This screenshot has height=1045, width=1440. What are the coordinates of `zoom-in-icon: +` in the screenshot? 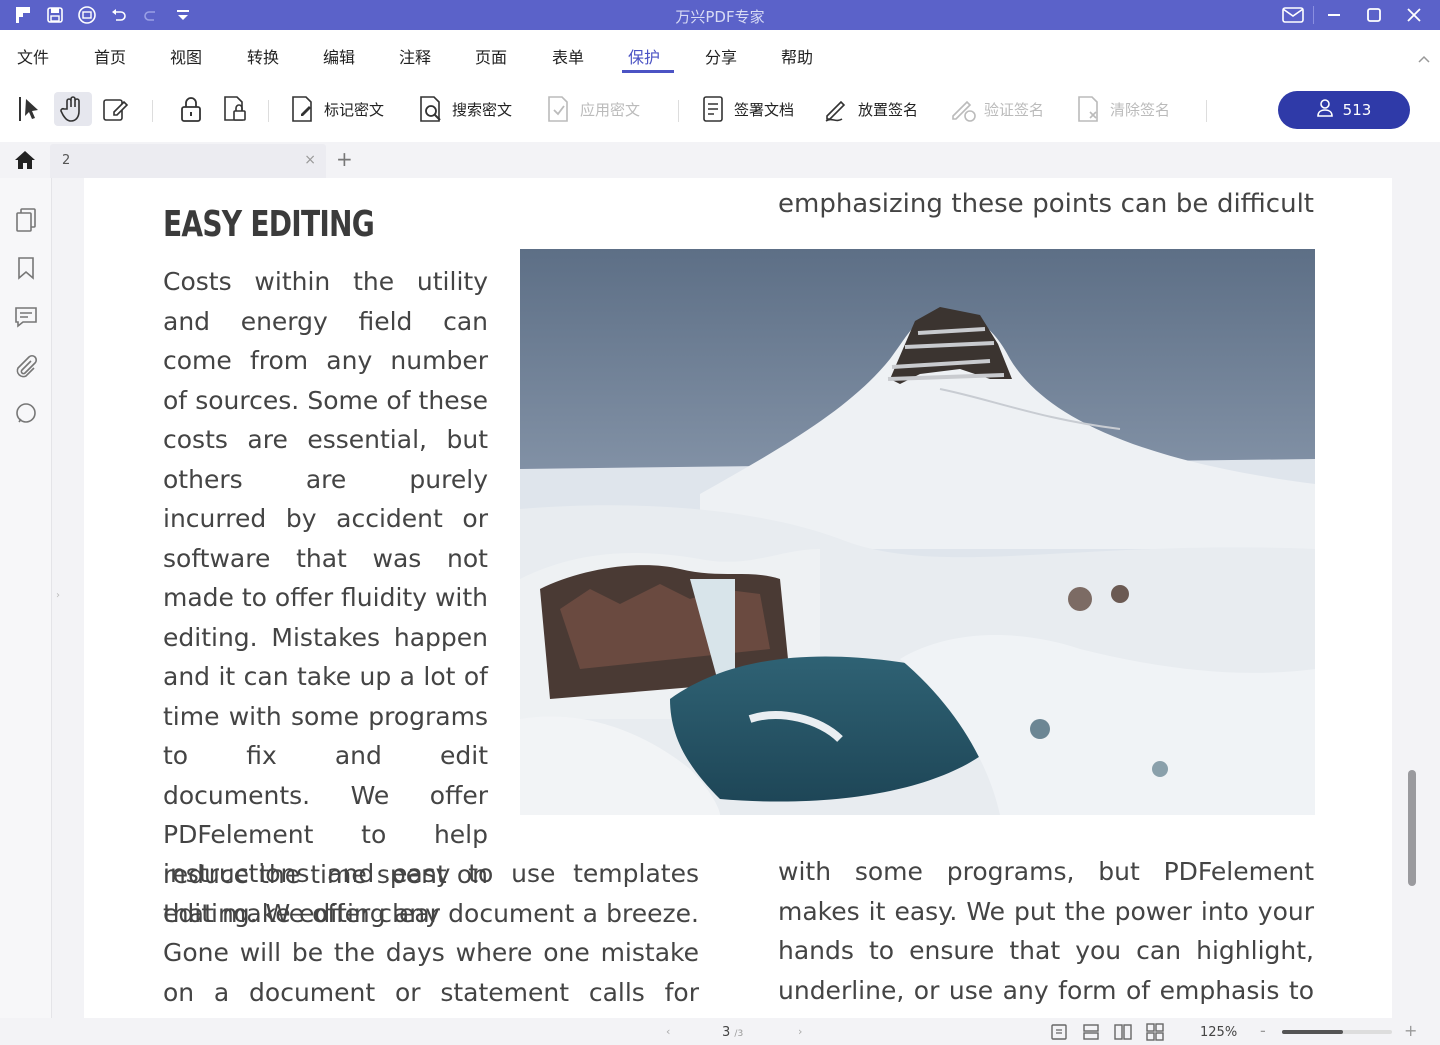 It's located at (1410, 1030).